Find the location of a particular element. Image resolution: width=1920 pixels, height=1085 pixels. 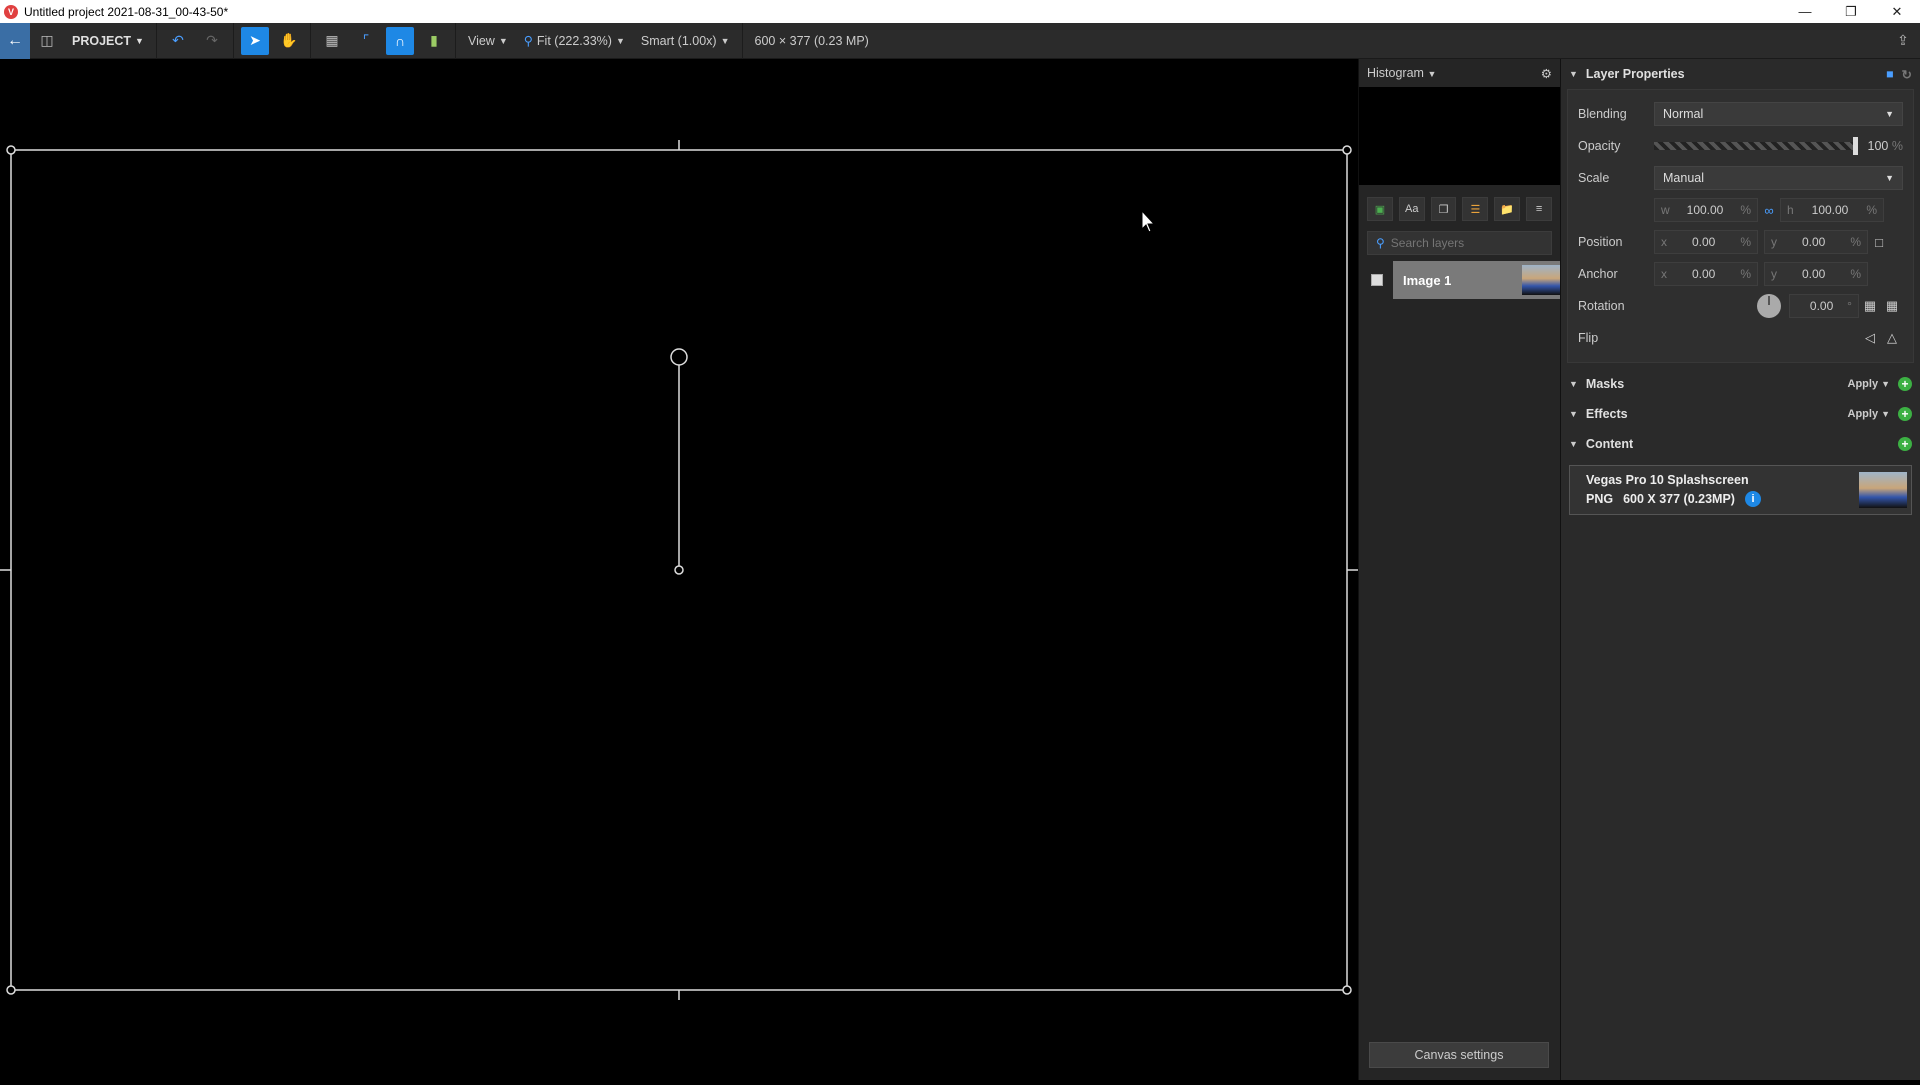

menu-icon: ≡ is located at coordinates (1539, 209).